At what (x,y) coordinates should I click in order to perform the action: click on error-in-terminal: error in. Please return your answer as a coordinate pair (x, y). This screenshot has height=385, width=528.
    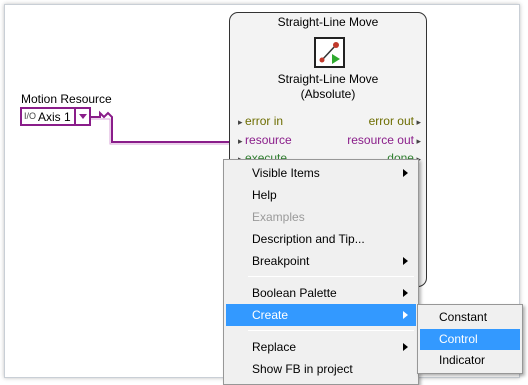
    Looking at the image, I should click on (260, 121).